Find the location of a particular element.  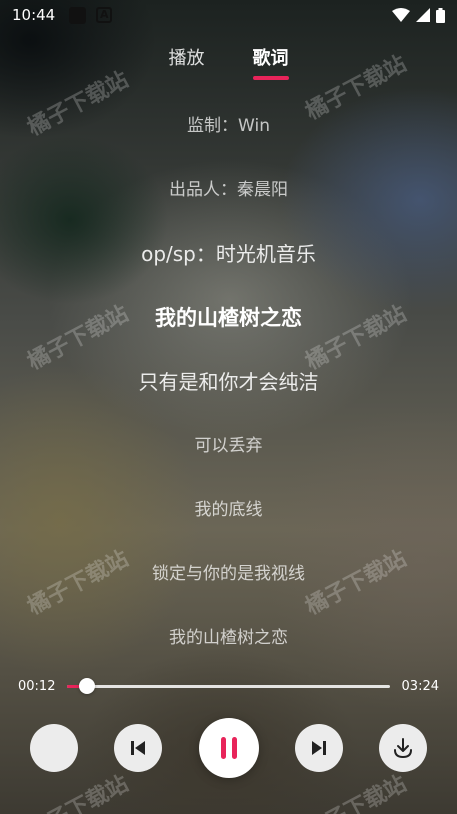

wifi-icon is located at coordinates (401, 15).